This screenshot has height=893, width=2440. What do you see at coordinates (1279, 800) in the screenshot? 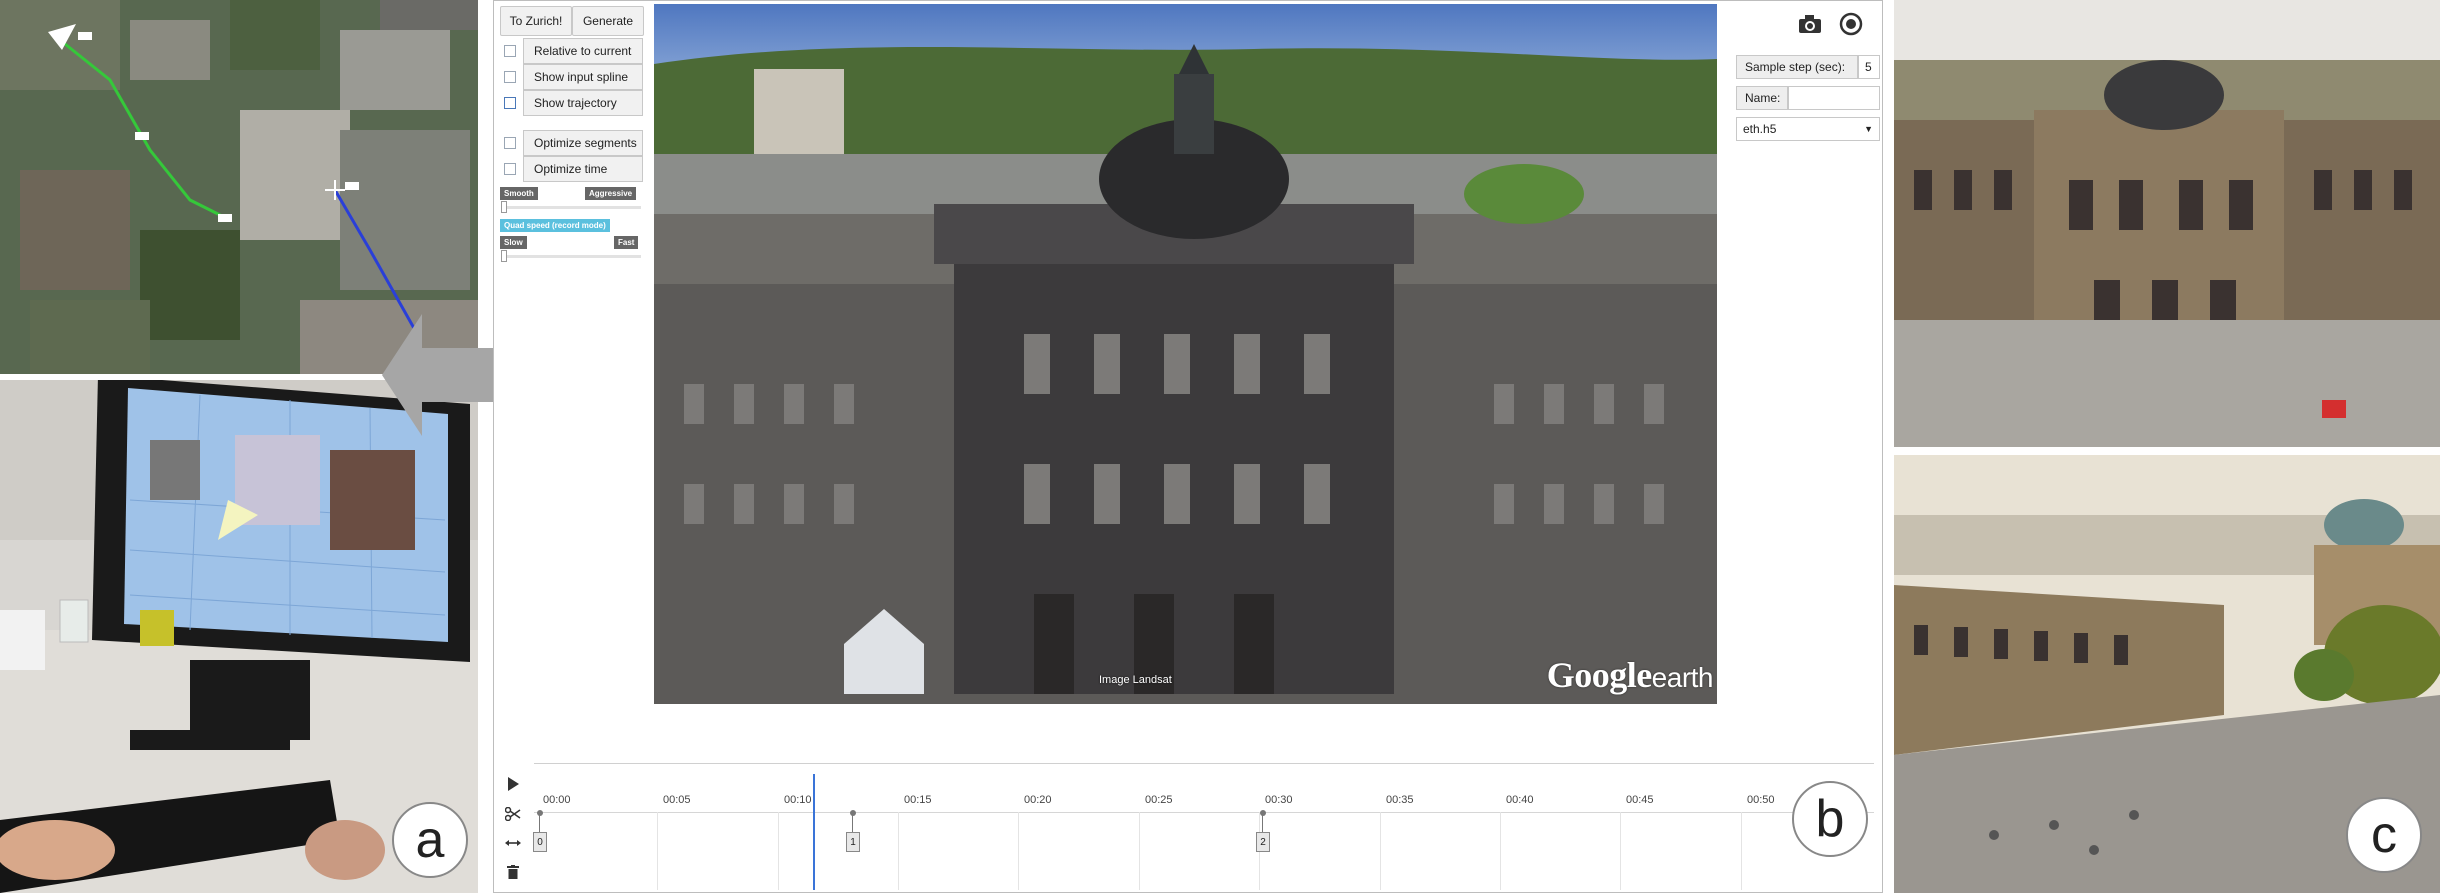
I see `timeline-tick: 00:30` at bounding box center [1279, 800].